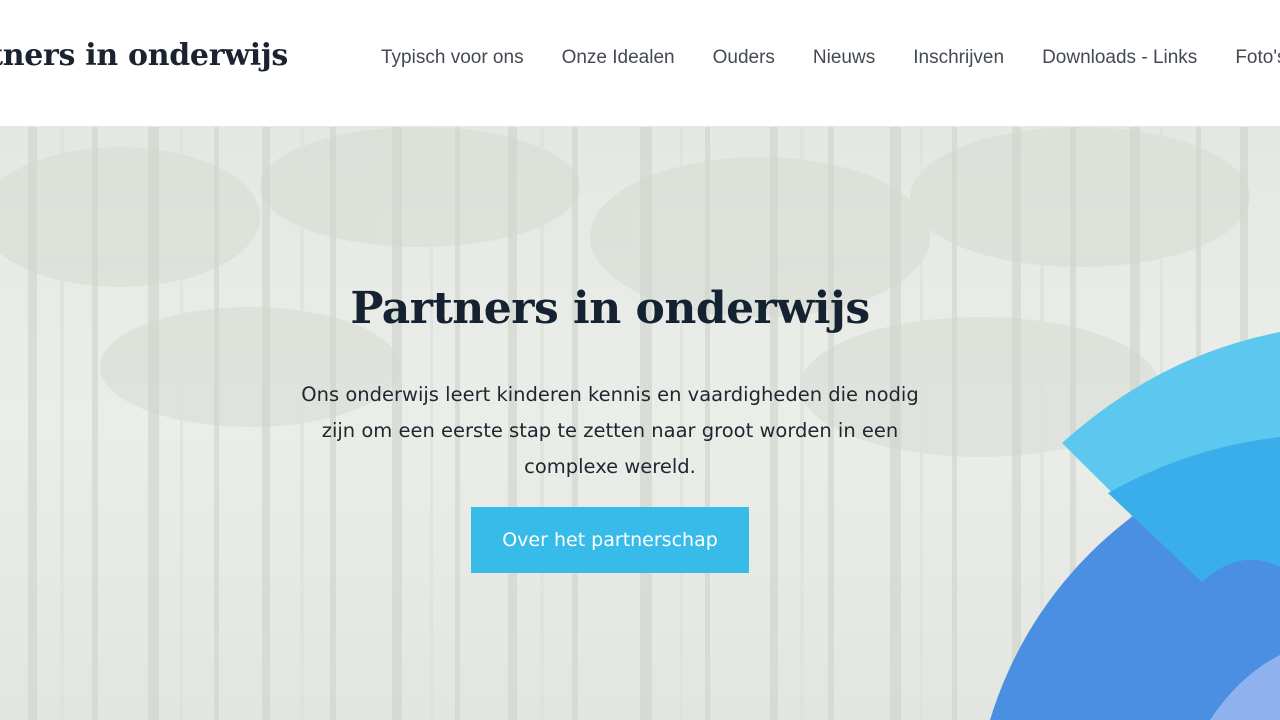 This screenshot has height=720, width=1280. What do you see at coordinates (1257, 58) in the screenshot?
I see `nav-item-fotos: Foto's` at bounding box center [1257, 58].